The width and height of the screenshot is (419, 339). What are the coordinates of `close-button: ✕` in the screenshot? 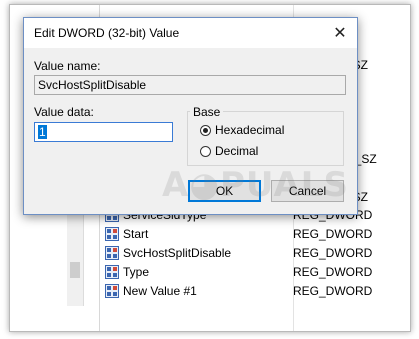 It's located at (340, 33).